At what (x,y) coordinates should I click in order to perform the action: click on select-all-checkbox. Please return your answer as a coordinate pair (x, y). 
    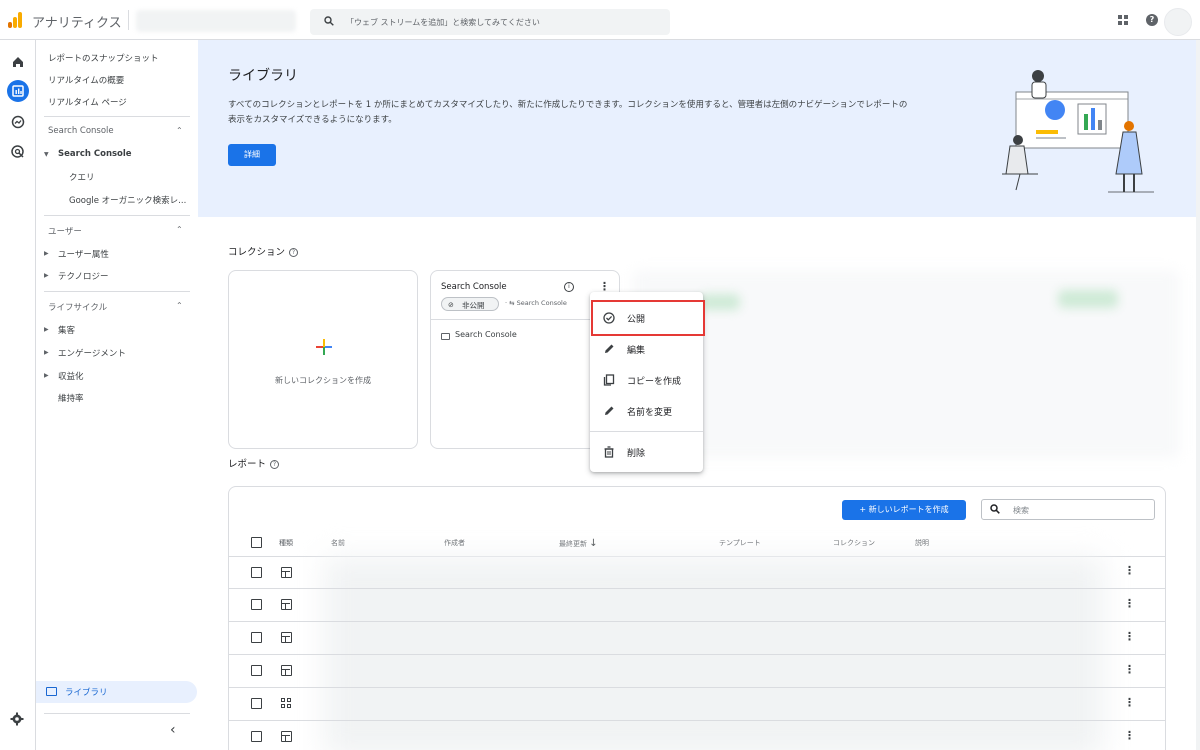
    Looking at the image, I should click on (256, 542).